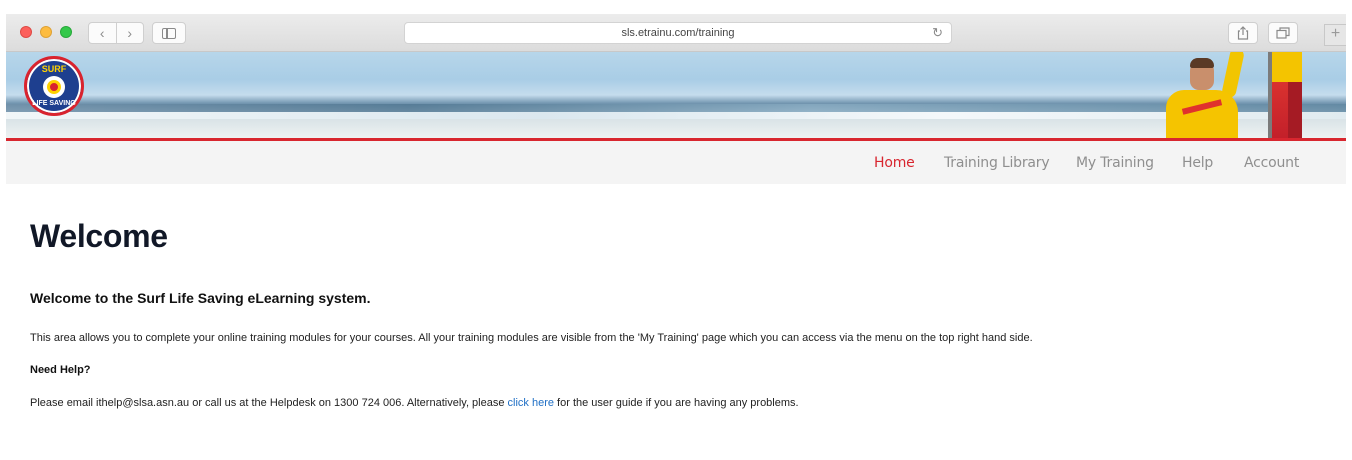 Image resolution: width=1352 pixels, height=460 pixels. I want to click on sidebar-toggle-button, so click(169, 33).